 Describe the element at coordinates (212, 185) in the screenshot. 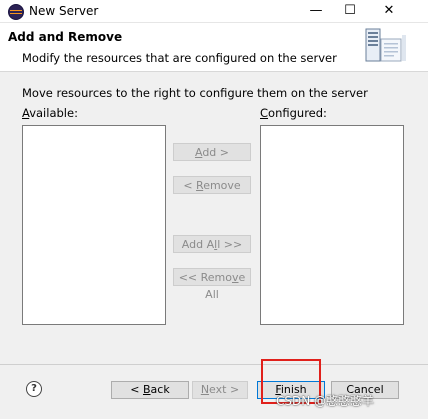

I see `remove-button: < Remove` at that location.